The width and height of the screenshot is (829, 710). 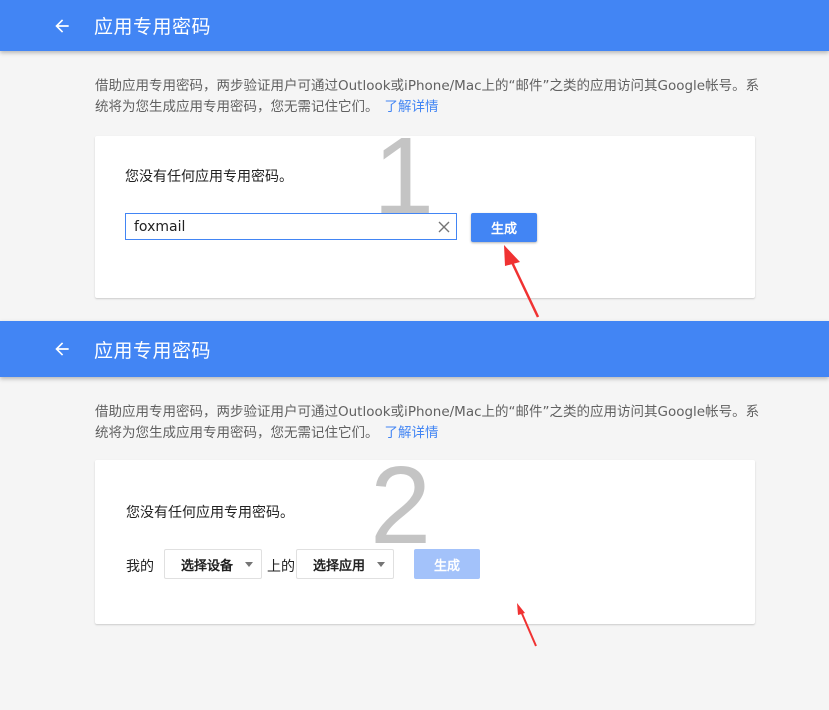 I want to click on device-select: 选择设备, so click(x=213, y=564).